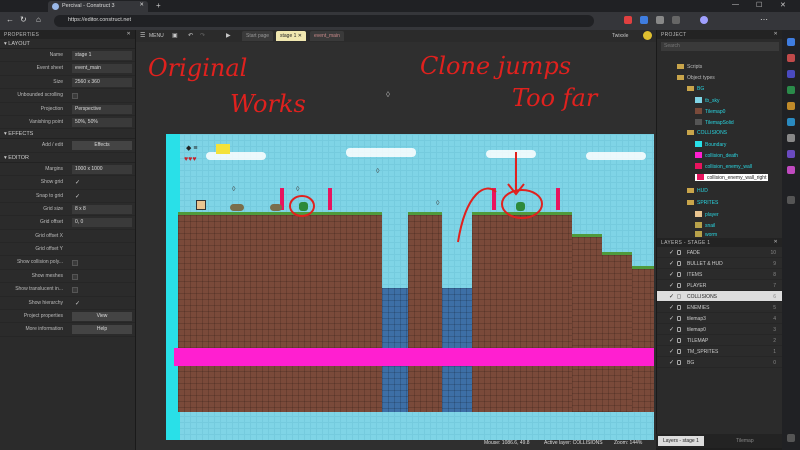 The height and width of the screenshot is (450, 800). I want to click on grid-offset-field: 0, 0, so click(102, 223).